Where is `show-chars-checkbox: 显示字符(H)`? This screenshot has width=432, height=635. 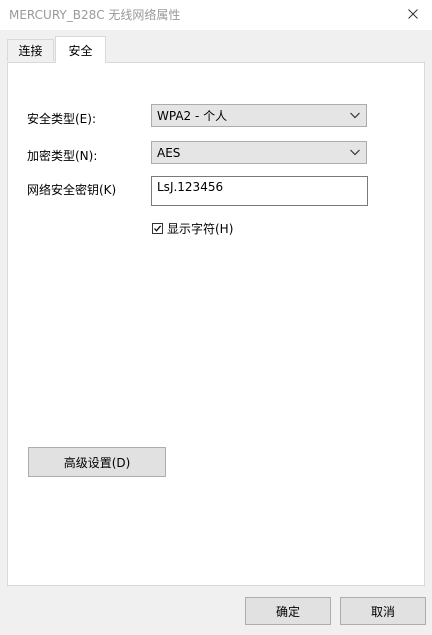 show-chars-checkbox: 显示字符(H) is located at coordinates (192, 228).